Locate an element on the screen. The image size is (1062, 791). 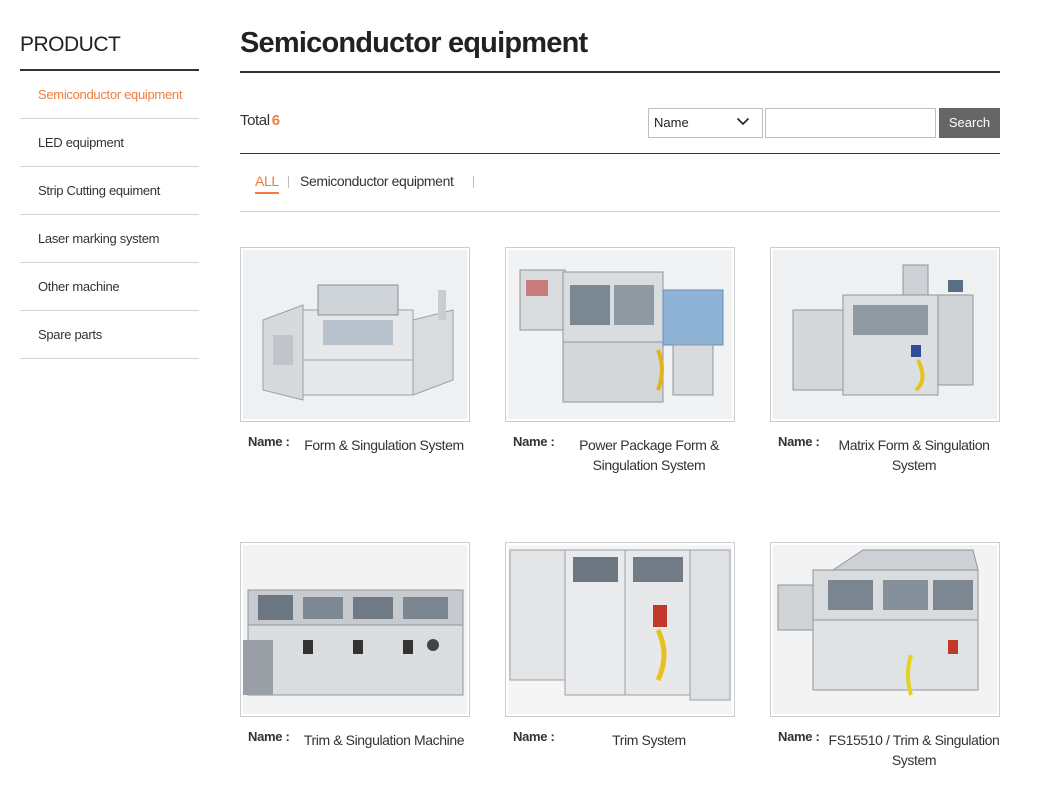
category-tabs: ALL Semiconductor equipment is located at coordinates (620, 183).